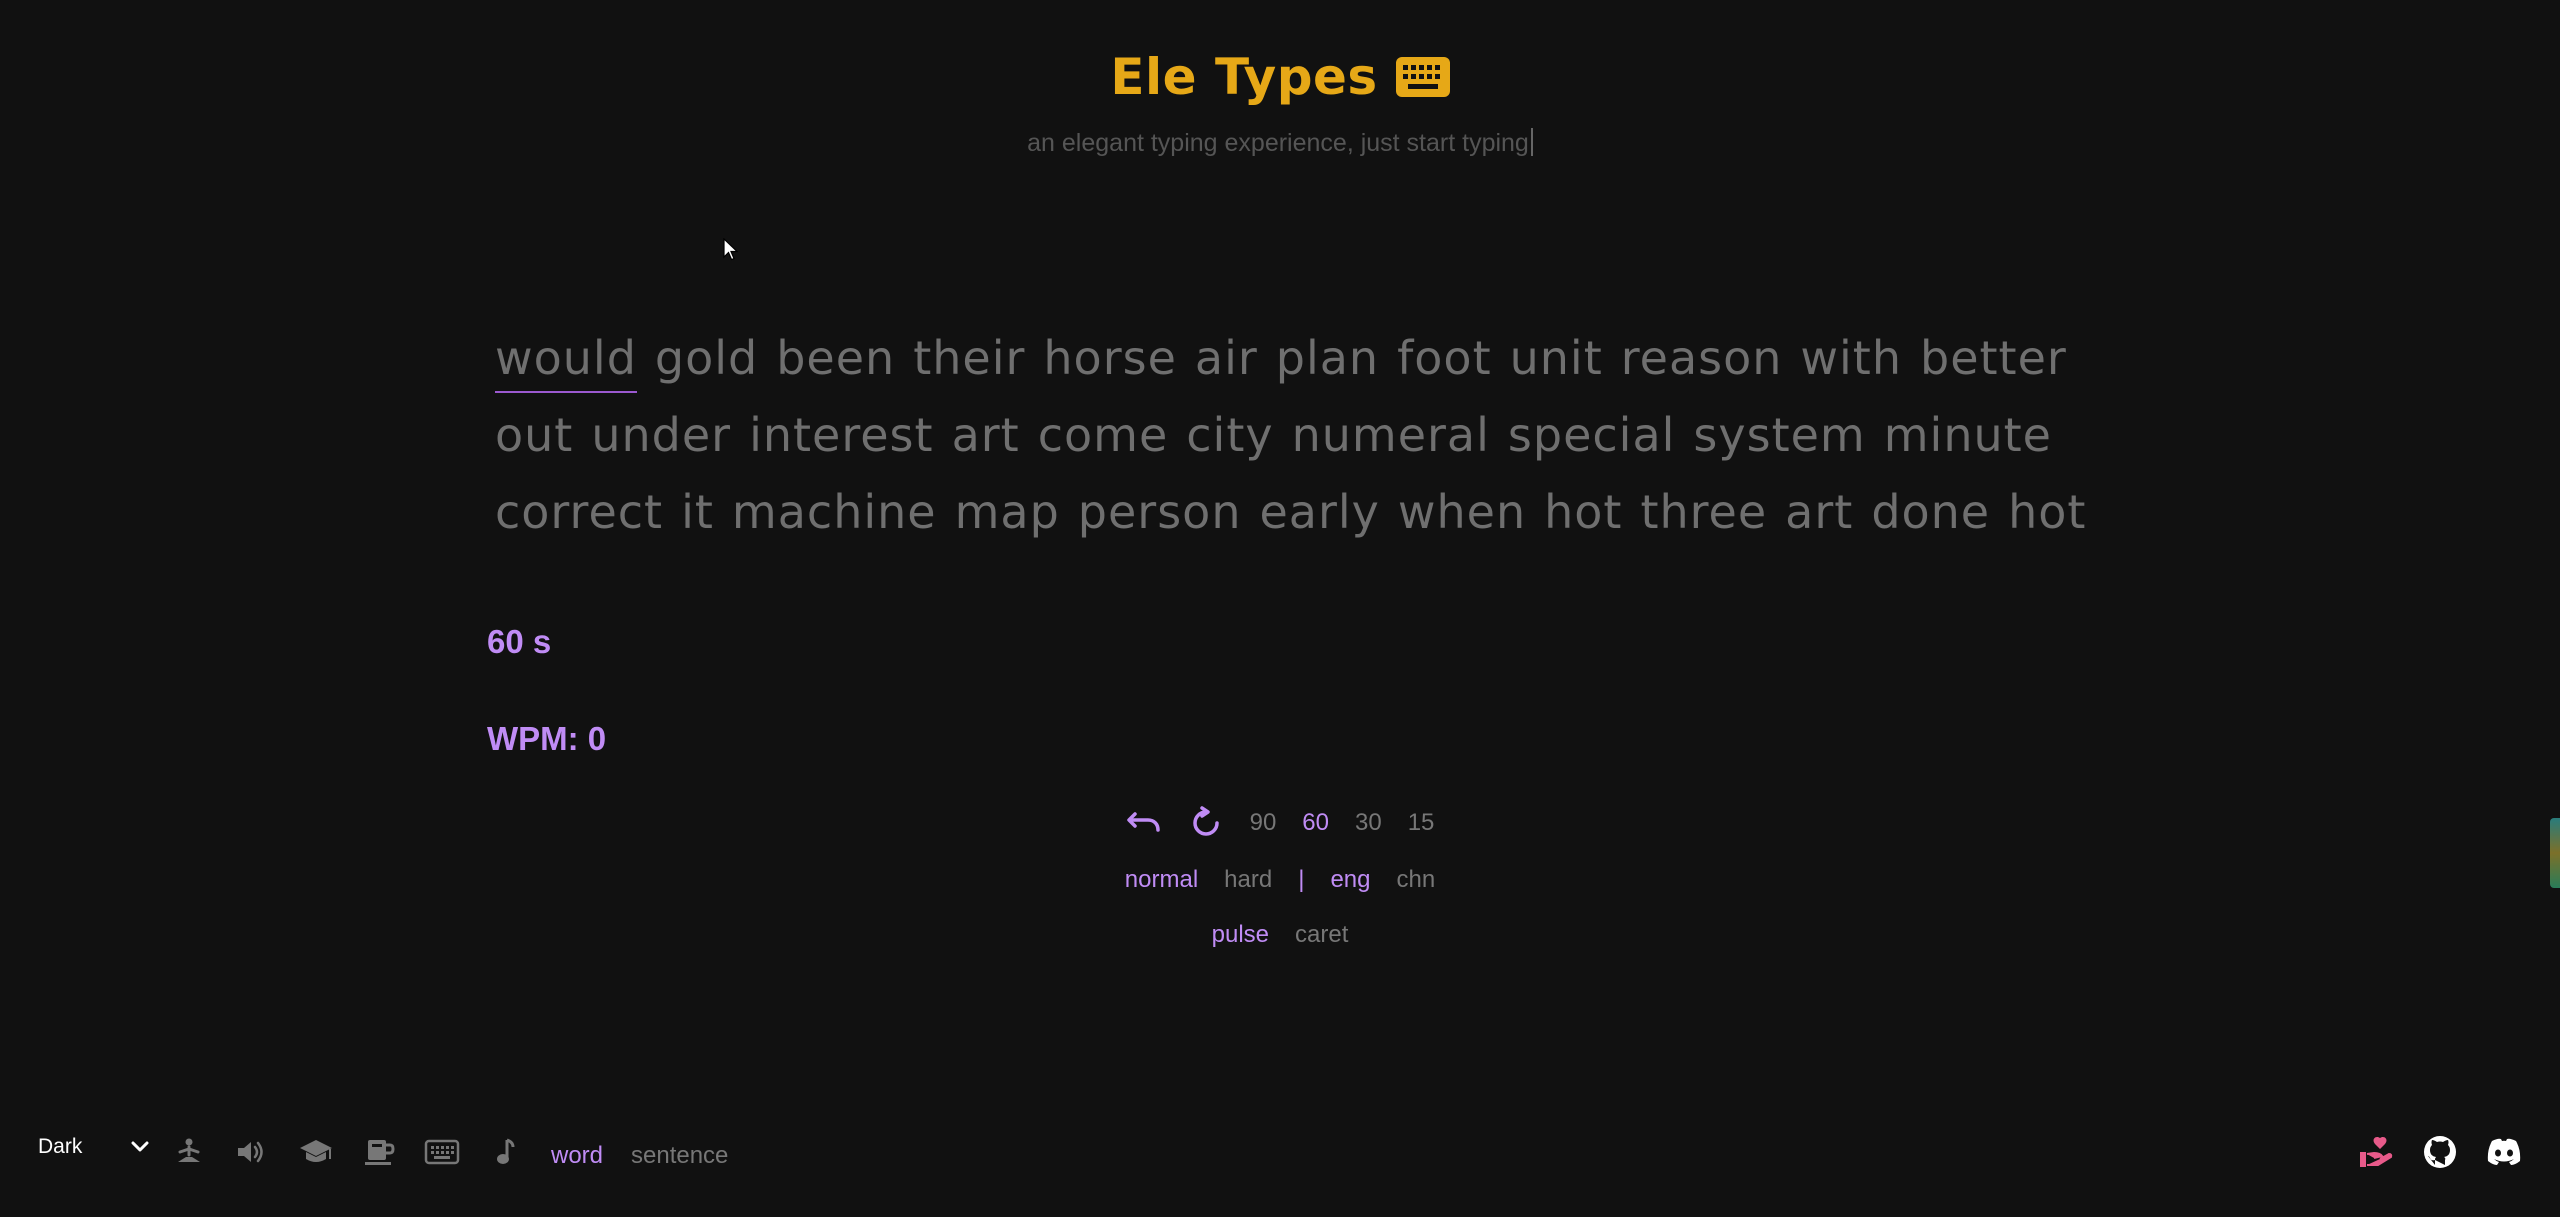 Image resolution: width=2560 pixels, height=1217 pixels. What do you see at coordinates (1263, 823) in the screenshot?
I see `duration-option: 90` at bounding box center [1263, 823].